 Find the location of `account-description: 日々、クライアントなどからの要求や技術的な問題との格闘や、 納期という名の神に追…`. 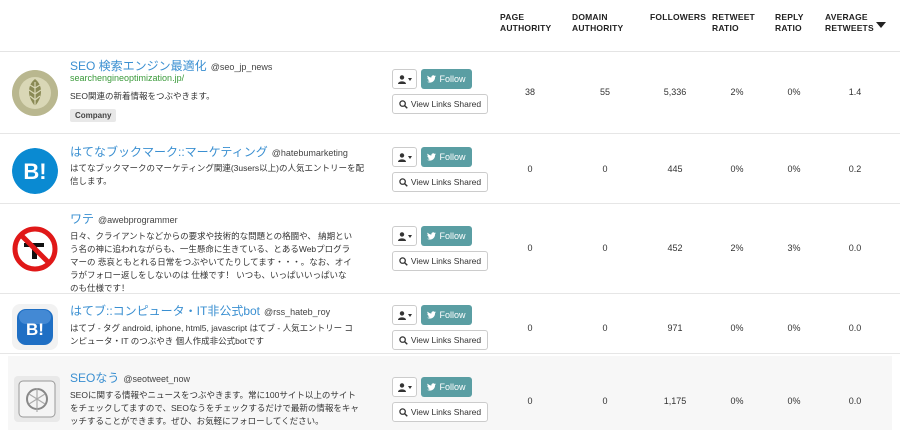

account-description: 日々、クライアントなどからの要求や技術的な問題との格闘や、 納期という名の神に追… is located at coordinates (211, 262).